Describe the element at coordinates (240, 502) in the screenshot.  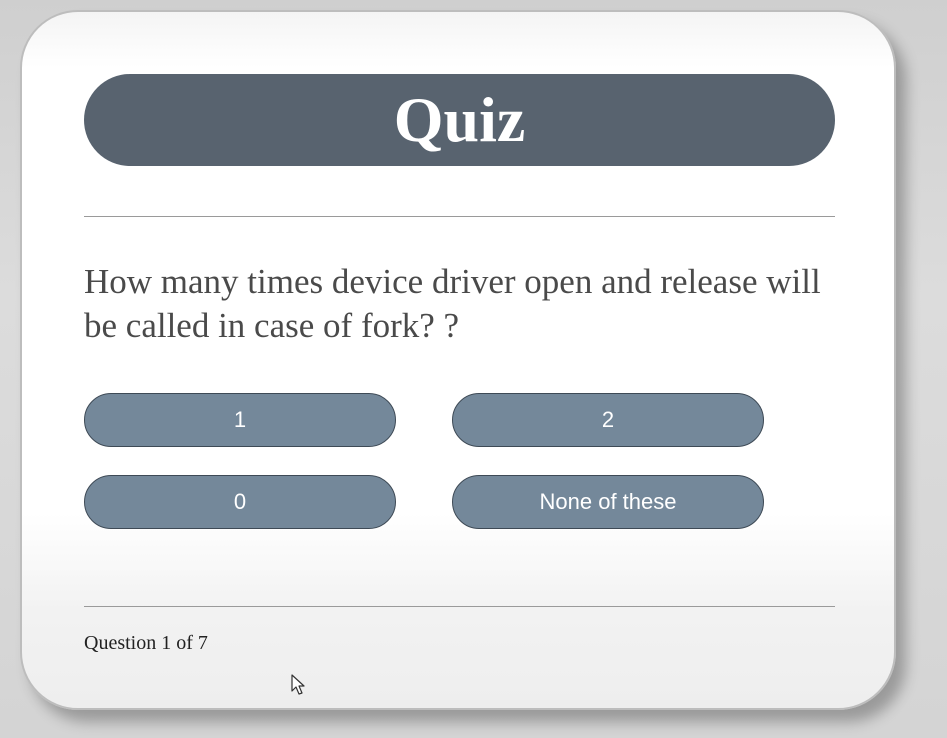
I see `answer-button-3: 0` at that location.